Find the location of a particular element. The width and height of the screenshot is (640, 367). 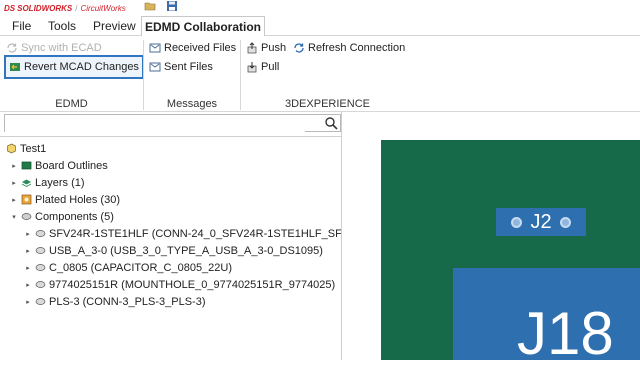

pull-button: Pull is located at coordinates (262, 67).